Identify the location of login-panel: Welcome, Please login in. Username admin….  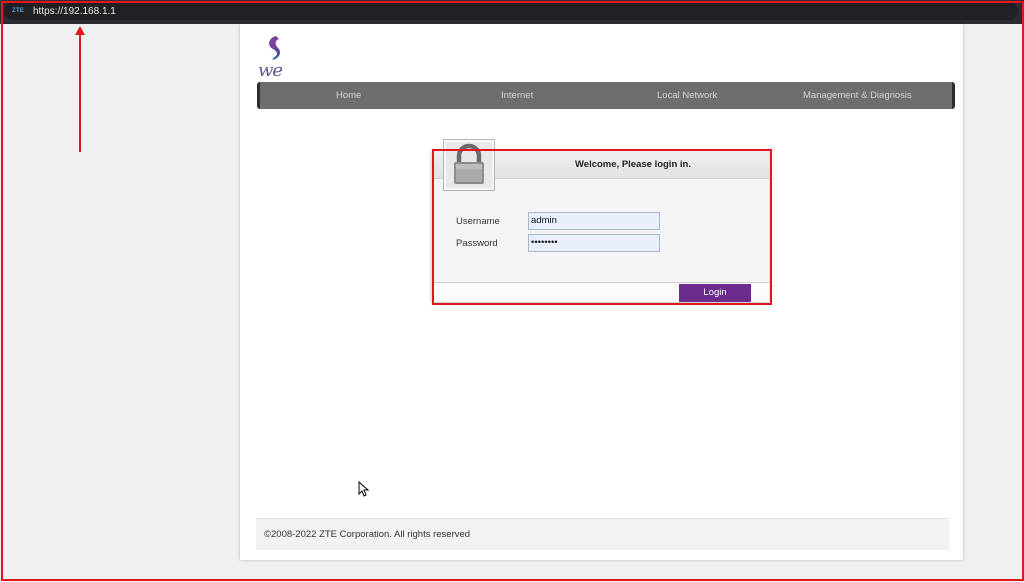
(600, 220).